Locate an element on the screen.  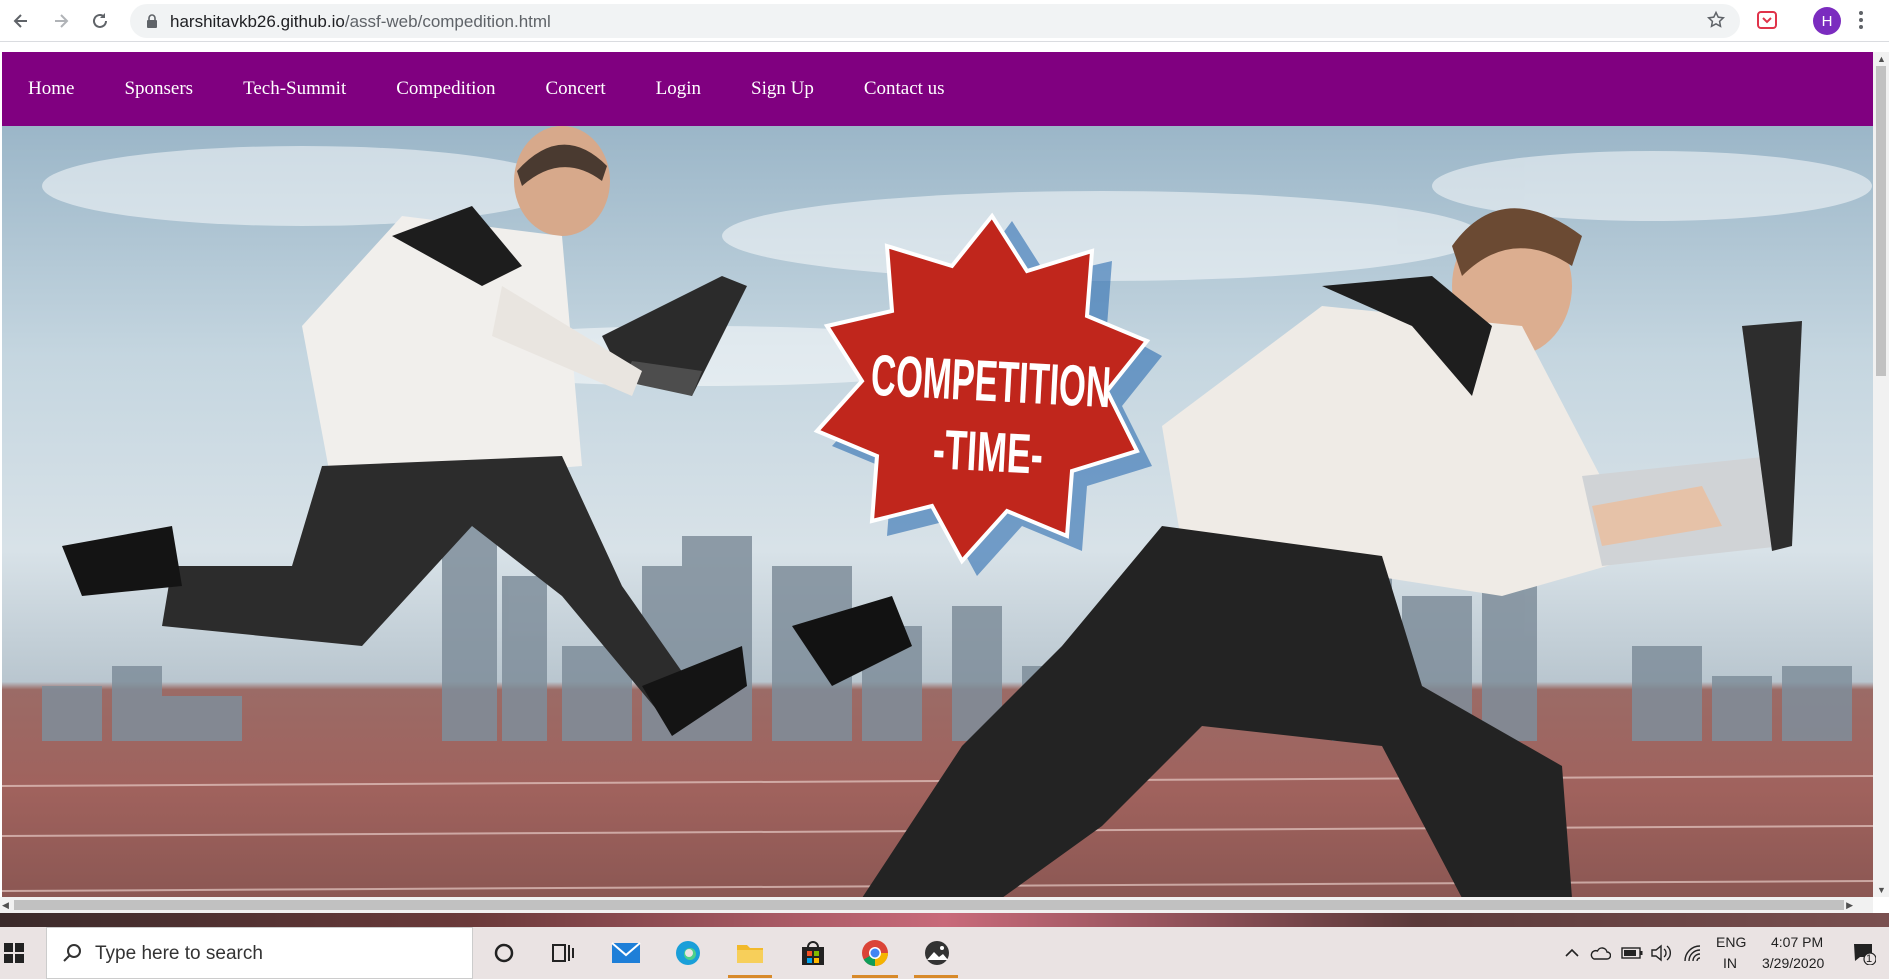
mail-icon is located at coordinates (626, 953).